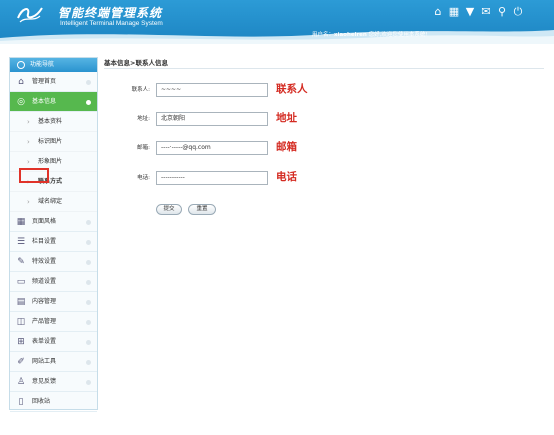  I want to click on sidebar-item-tools: ✐ 网站工具, so click(53, 362).